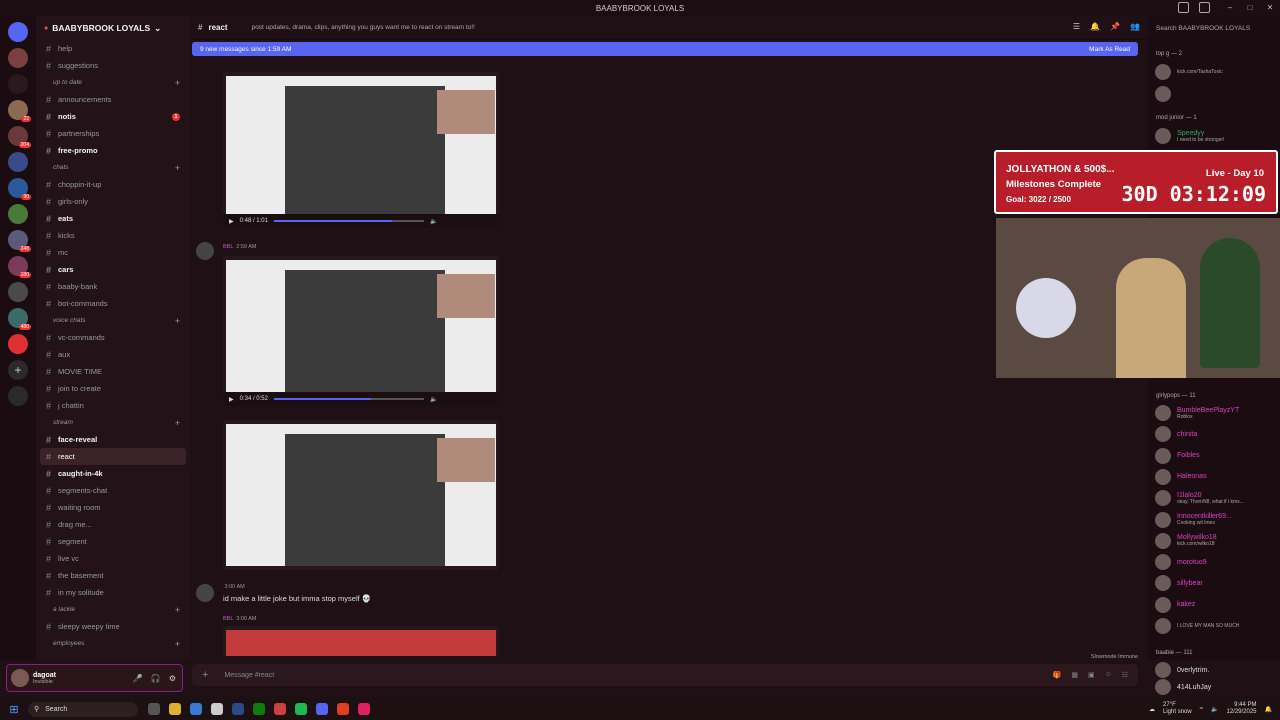  Describe the element at coordinates (113, 626) in the screenshot. I see `channel-item: # sleepy weepy time` at that location.